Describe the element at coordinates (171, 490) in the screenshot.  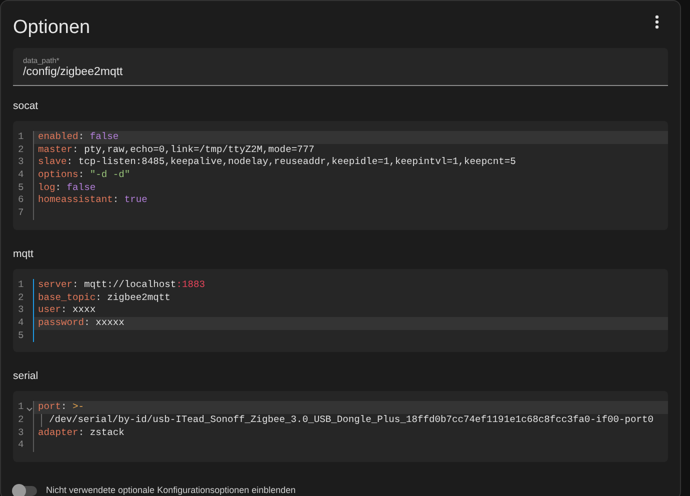
I see `toggle-label: Nicht verwendete optionale Konfigurationsoptionen einblenden` at that location.